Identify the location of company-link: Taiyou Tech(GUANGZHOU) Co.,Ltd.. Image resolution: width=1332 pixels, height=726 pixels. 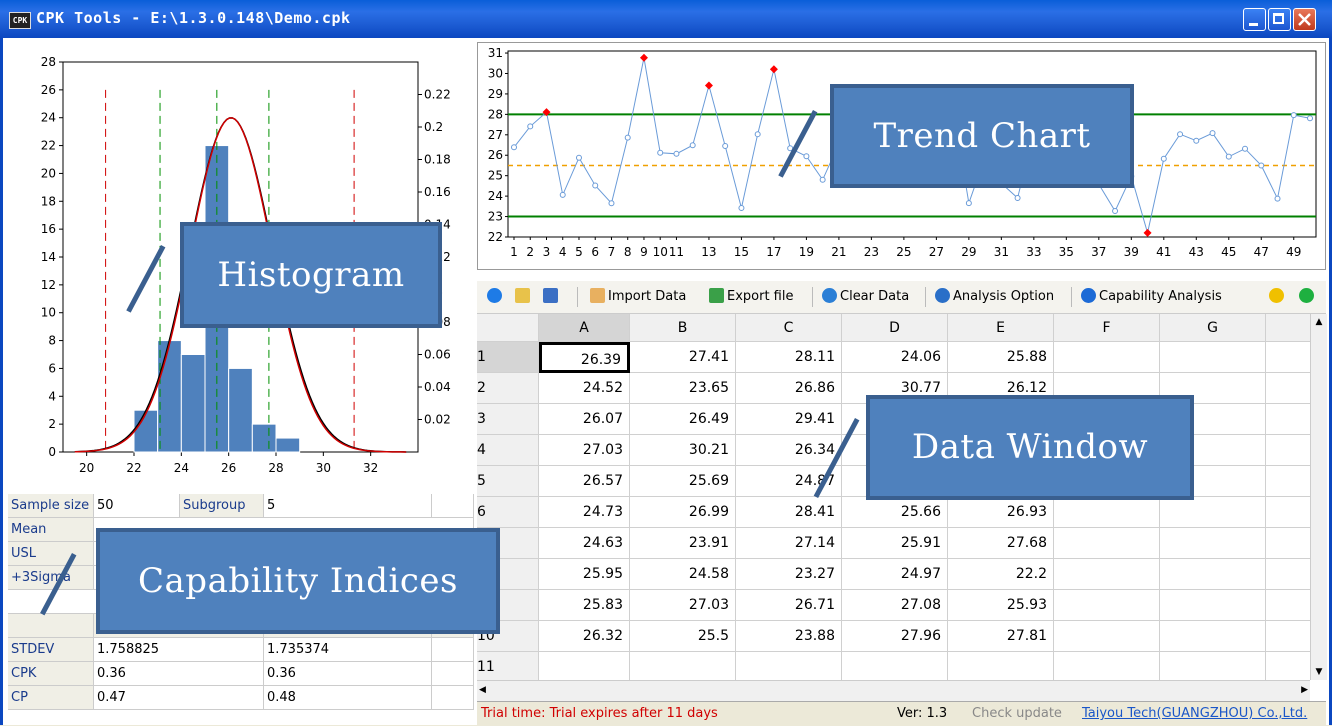
(1194, 714).